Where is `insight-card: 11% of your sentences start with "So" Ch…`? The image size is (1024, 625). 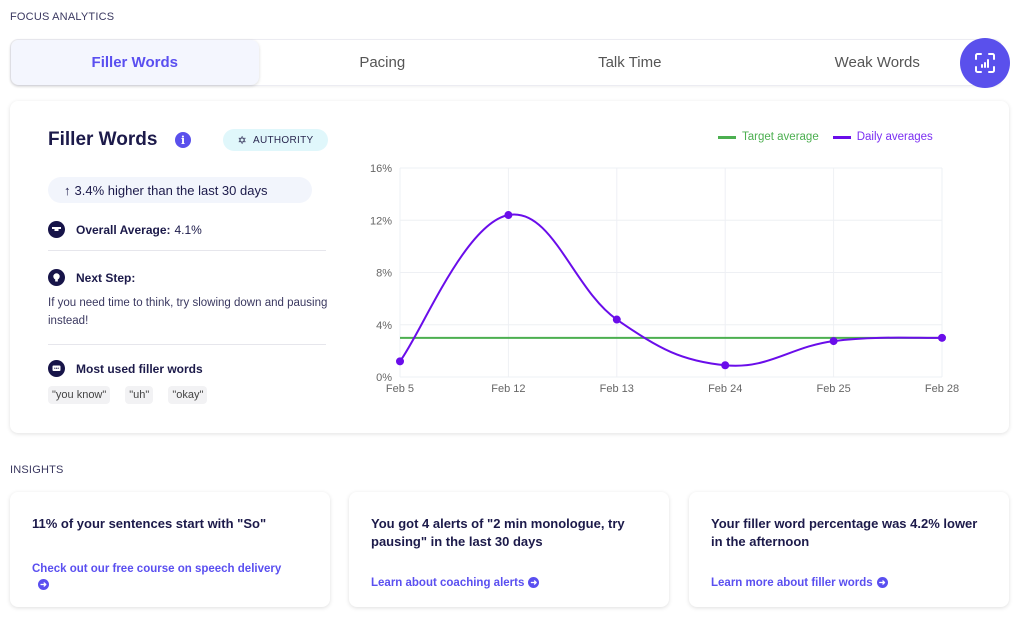
insight-card: 11% of your sentences start with "So" Ch… is located at coordinates (170, 549).